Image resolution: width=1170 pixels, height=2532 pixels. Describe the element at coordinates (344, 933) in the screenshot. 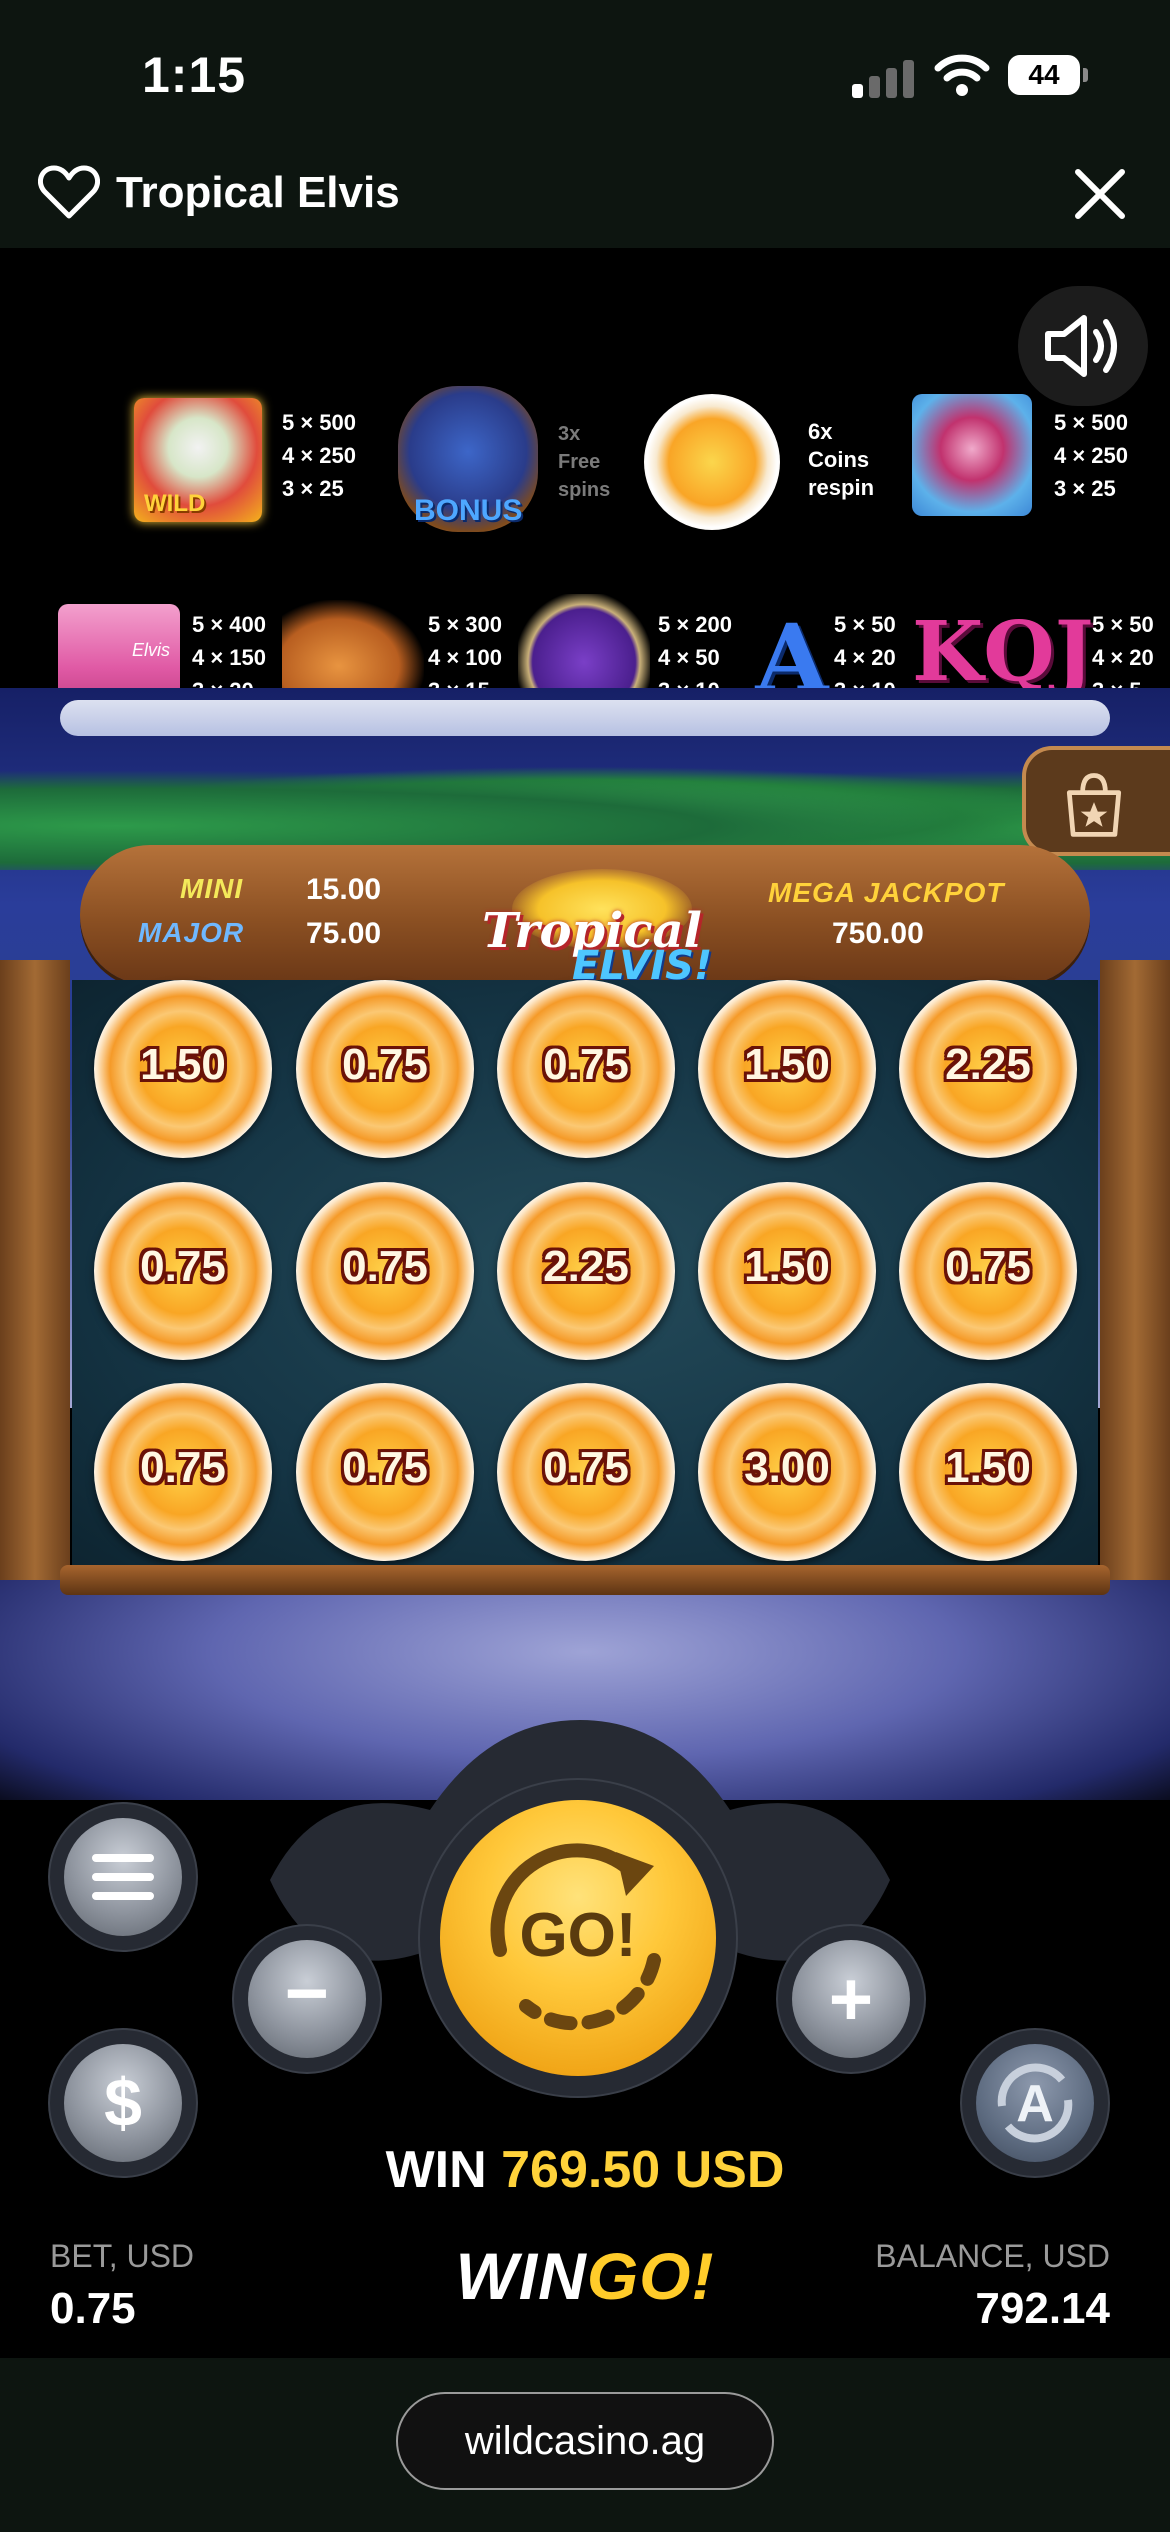

I see `major-jackpot-value: 75.00` at that location.